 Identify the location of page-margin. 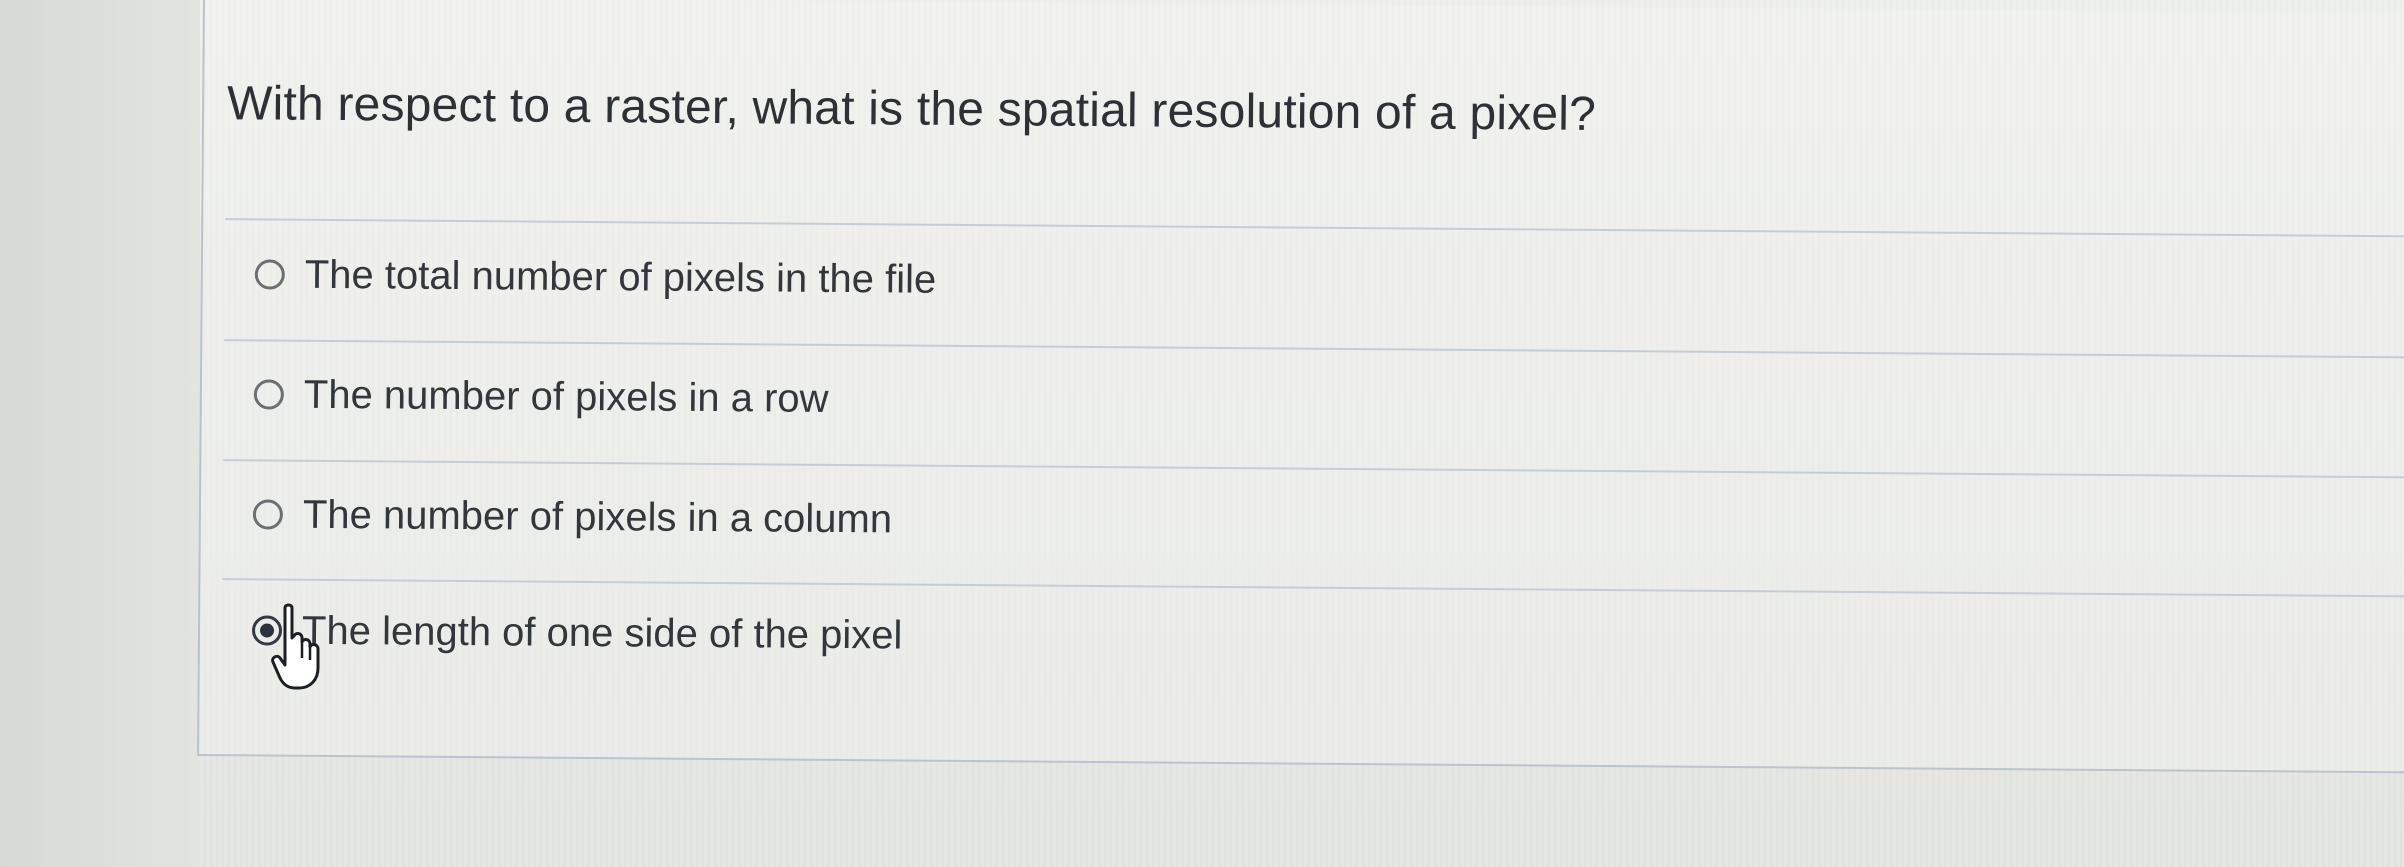
(100, 433).